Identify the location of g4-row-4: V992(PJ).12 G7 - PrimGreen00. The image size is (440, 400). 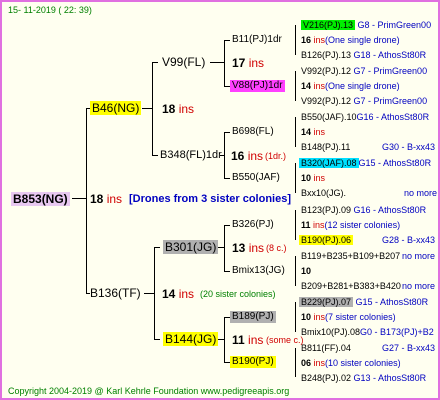
(364, 71).